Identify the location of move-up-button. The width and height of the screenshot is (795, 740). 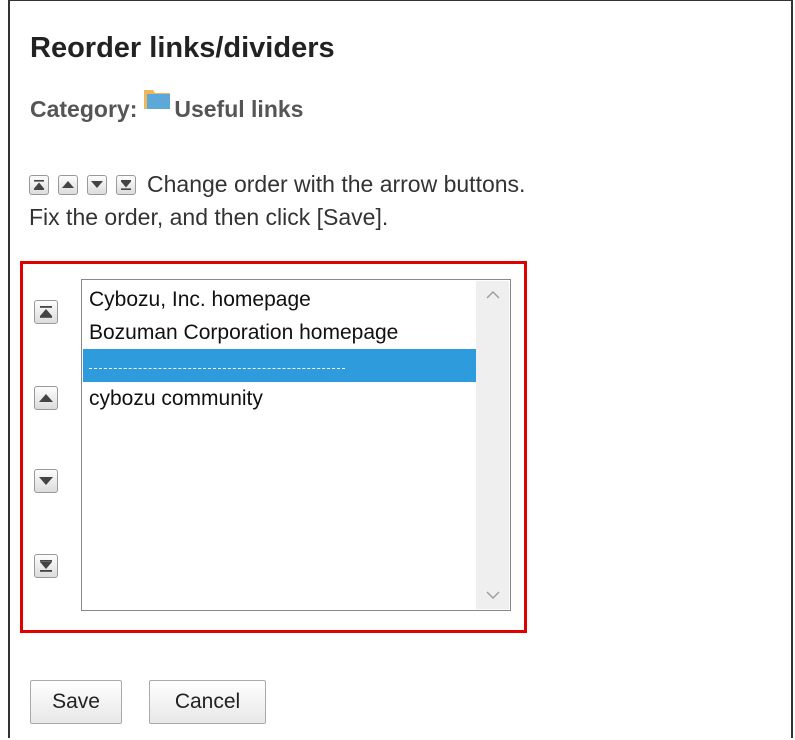
(46, 398).